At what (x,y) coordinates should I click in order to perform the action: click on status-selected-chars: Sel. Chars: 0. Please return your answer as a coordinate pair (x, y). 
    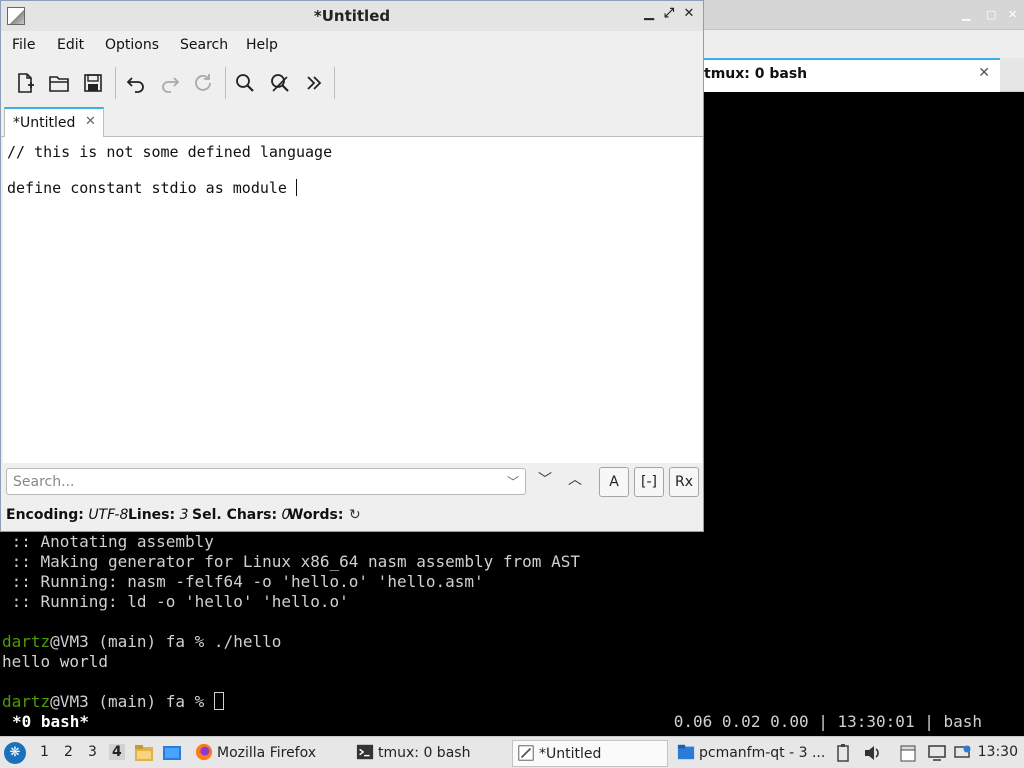
    Looking at the image, I should click on (241, 515).